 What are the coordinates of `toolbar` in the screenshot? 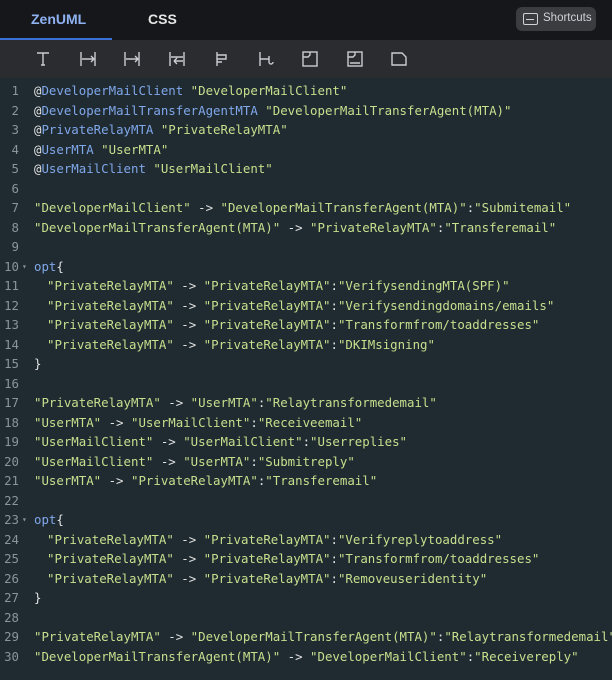 It's located at (306, 59).